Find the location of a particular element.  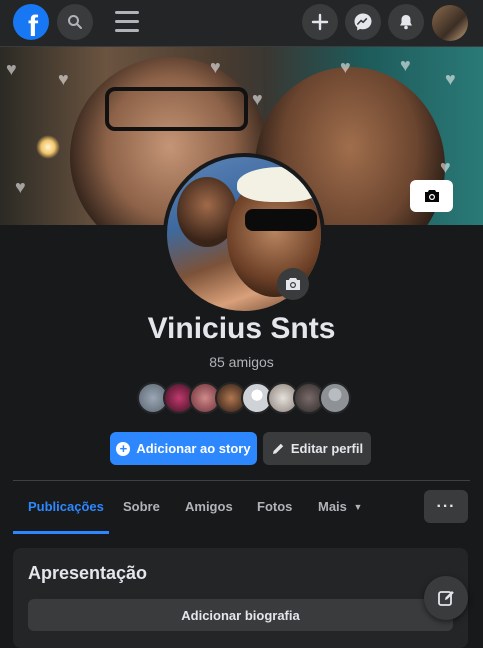

messenger-icon is located at coordinates (363, 22).